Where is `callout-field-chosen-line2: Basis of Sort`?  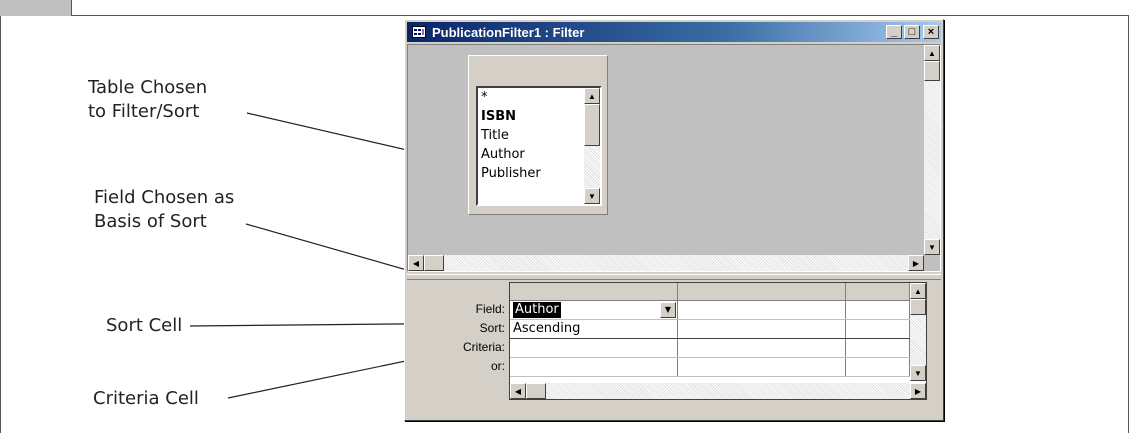
callout-field-chosen-line2: Basis of Sort is located at coordinates (150, 221).